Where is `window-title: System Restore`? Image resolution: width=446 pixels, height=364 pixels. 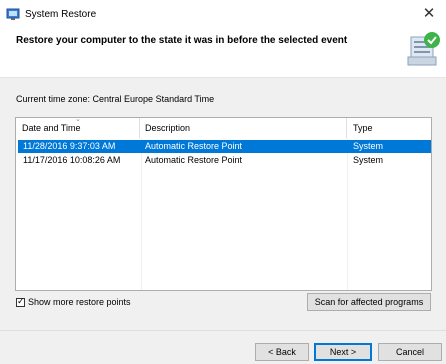 window-title: System Restore is located at coordinates (61, 14).